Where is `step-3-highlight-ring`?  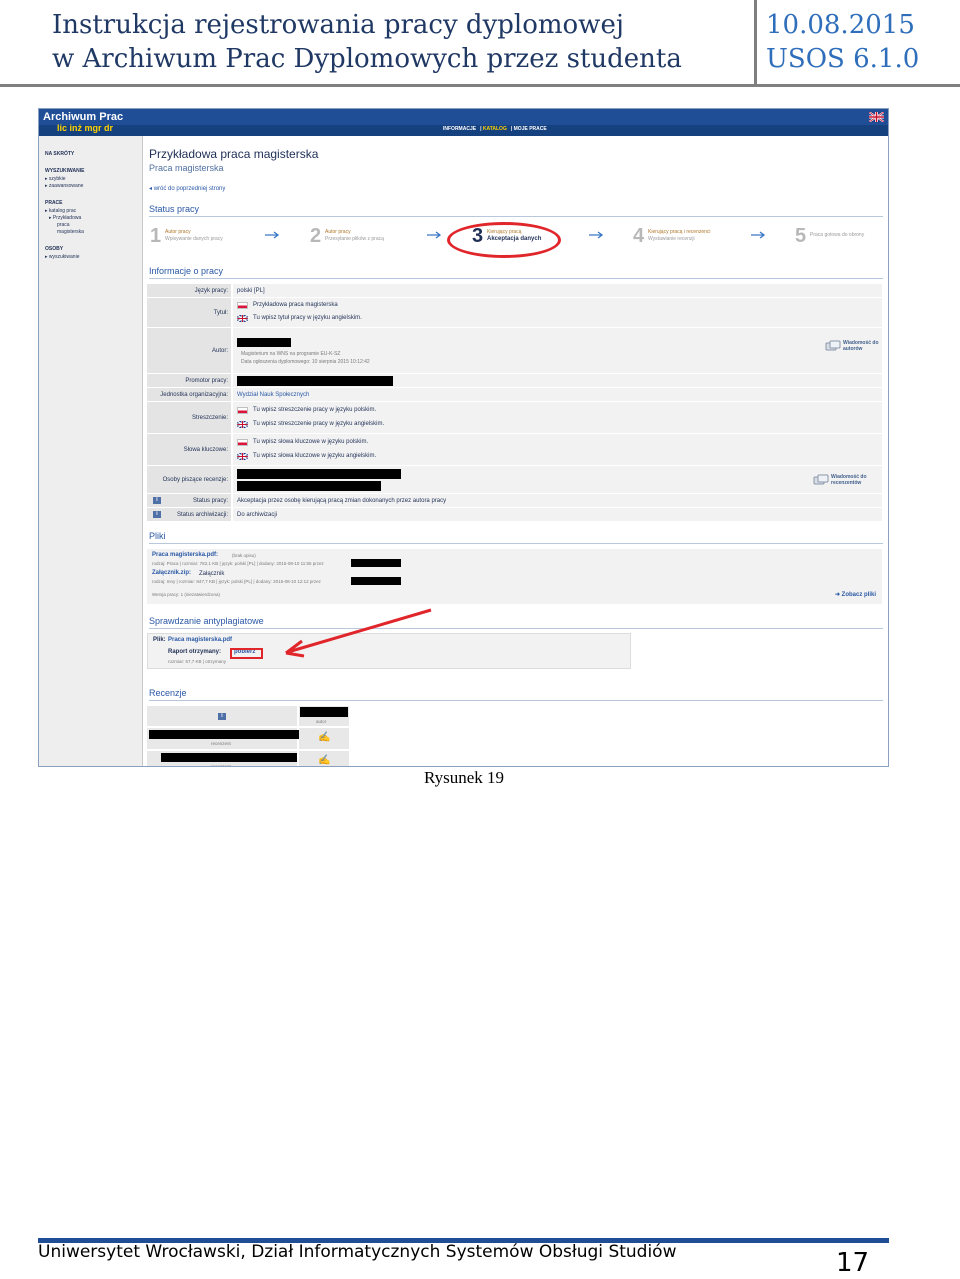
step-3-highlight-ring is located at coordinates (504, 240).